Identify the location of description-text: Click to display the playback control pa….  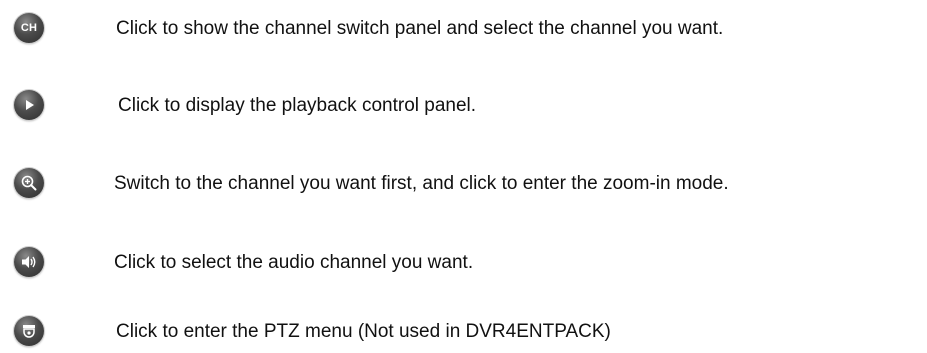
(297, 105).